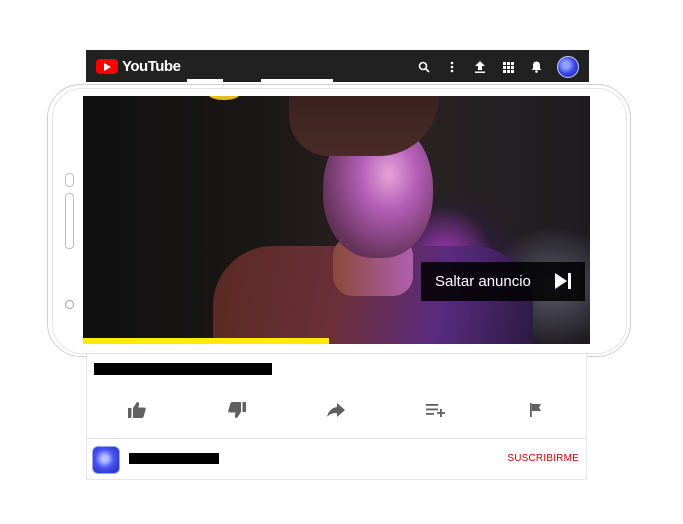  What do you see at coordinates (206, 341) in the screenshot?
I see `ad-progress-fill` at bounding box center [206, 341].